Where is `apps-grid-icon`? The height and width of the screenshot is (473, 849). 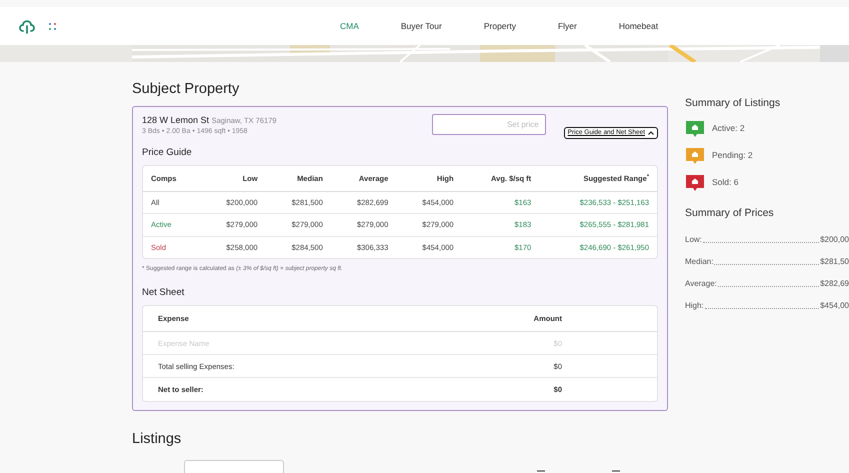 apps-grid-icon is located at coordinates (52, 26).